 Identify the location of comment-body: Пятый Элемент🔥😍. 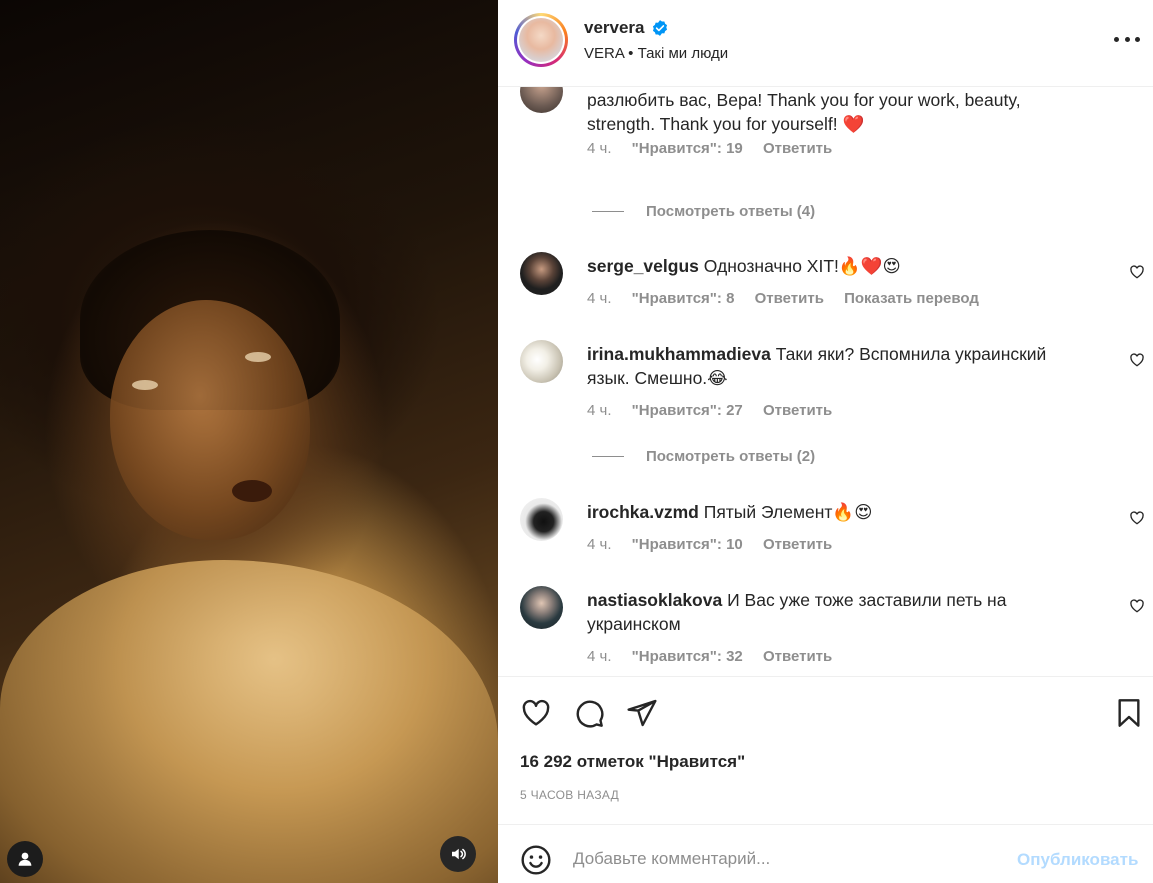
(788, 512).